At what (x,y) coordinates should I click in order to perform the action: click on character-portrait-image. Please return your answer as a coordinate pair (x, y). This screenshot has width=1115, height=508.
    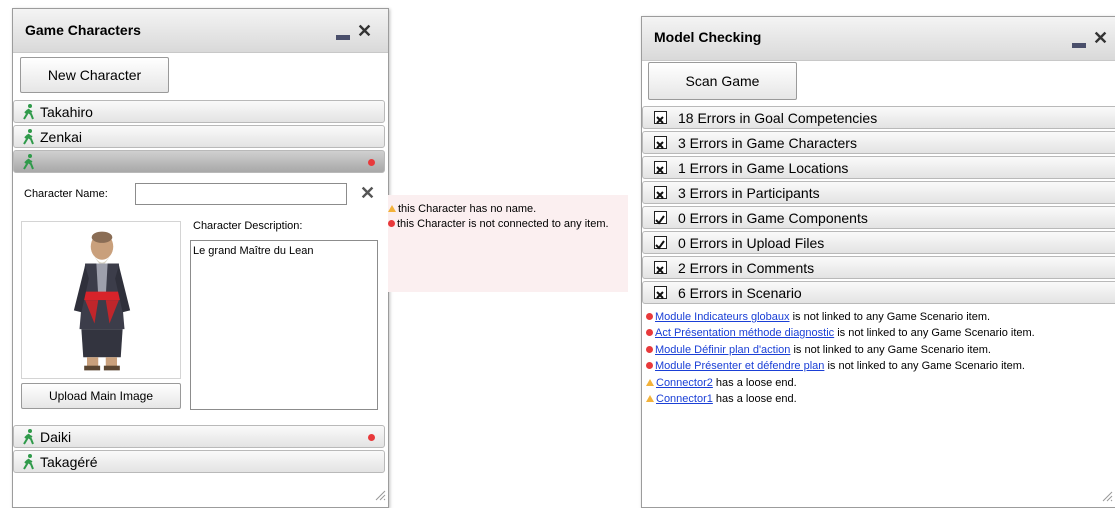
    Looking at the image, I should click on (102, 301).